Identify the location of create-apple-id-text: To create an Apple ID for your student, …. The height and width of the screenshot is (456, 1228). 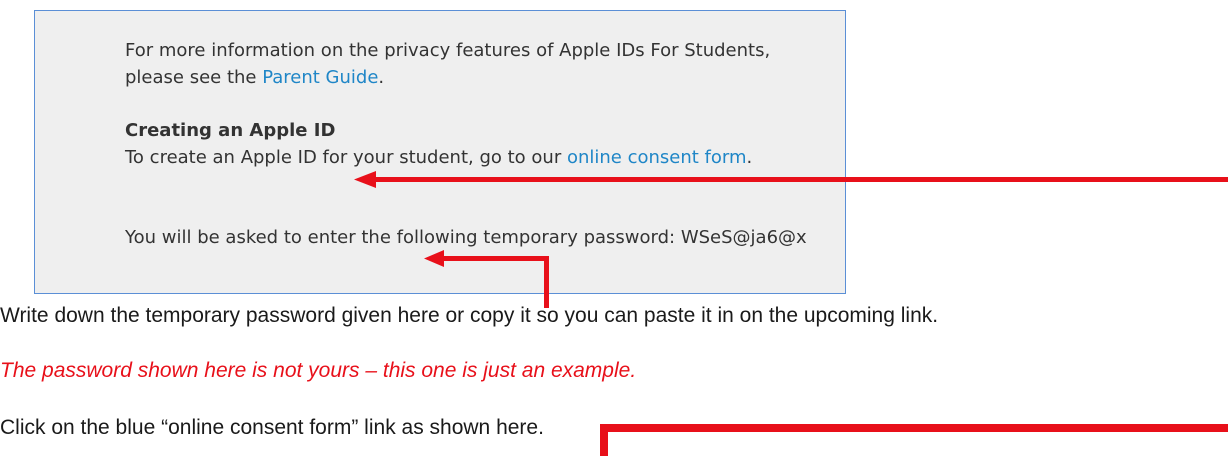
(346, 157).